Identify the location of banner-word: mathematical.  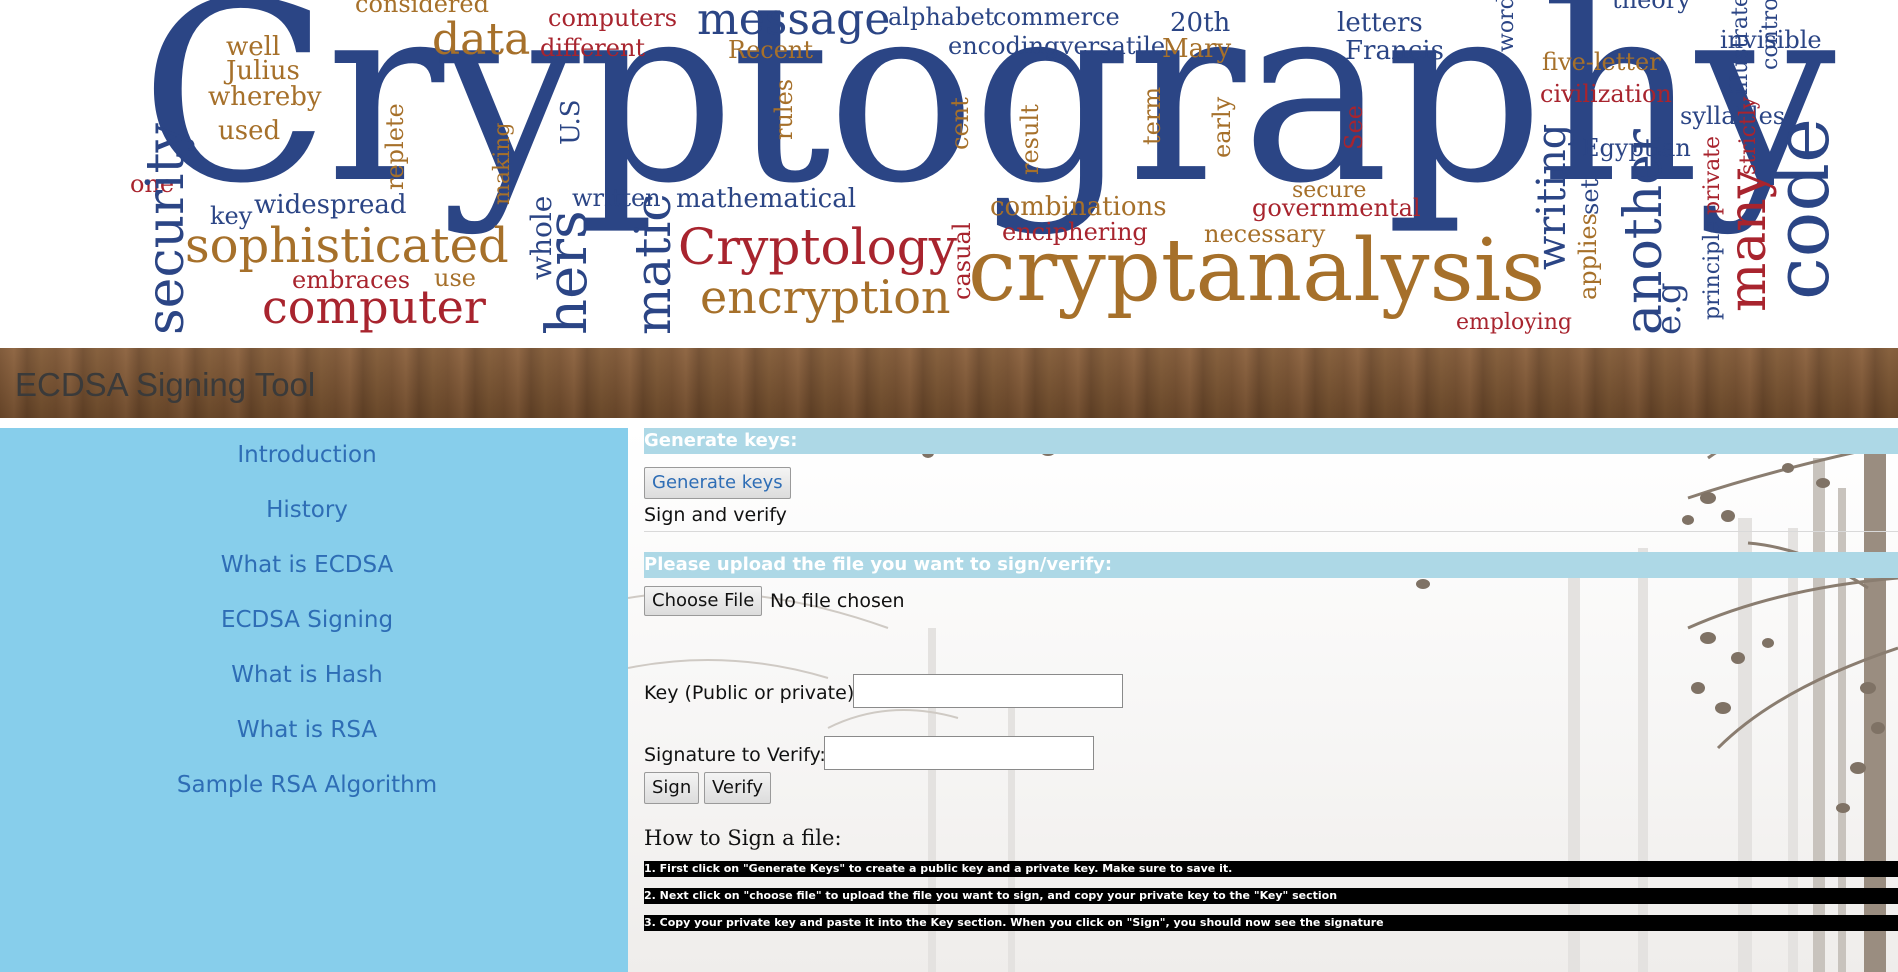
(766, 199).